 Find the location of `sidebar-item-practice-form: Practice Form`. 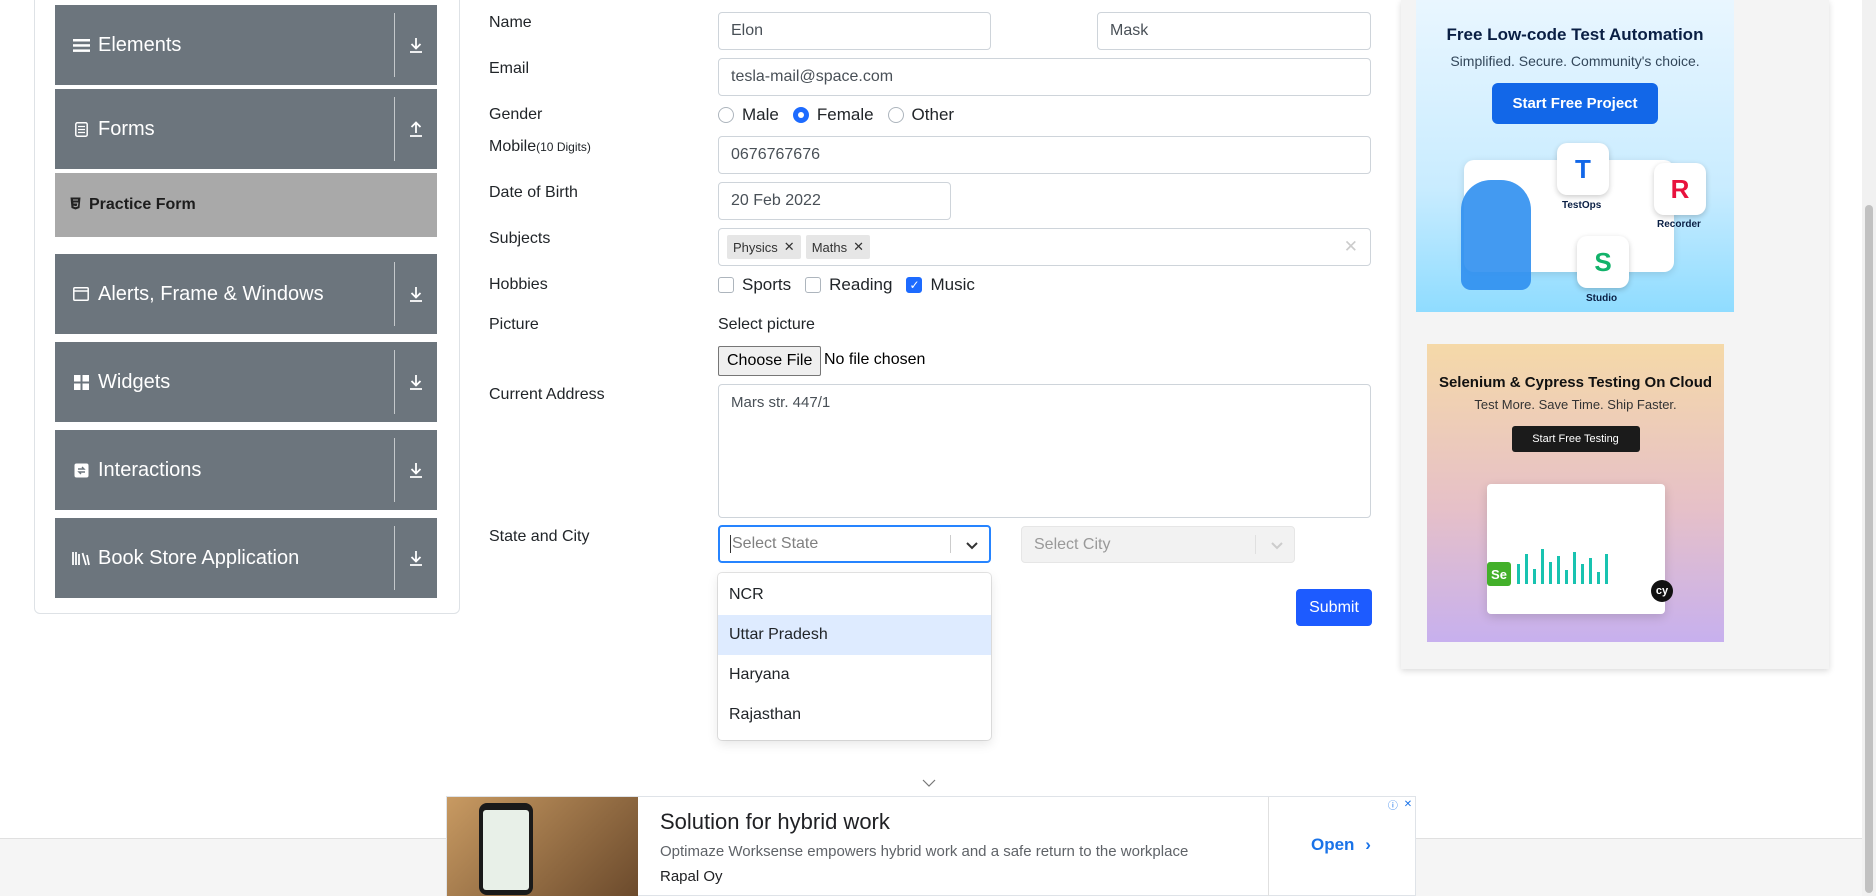

sidebar-item-practice-form: Practice Form is located at coordinates (246, 205).